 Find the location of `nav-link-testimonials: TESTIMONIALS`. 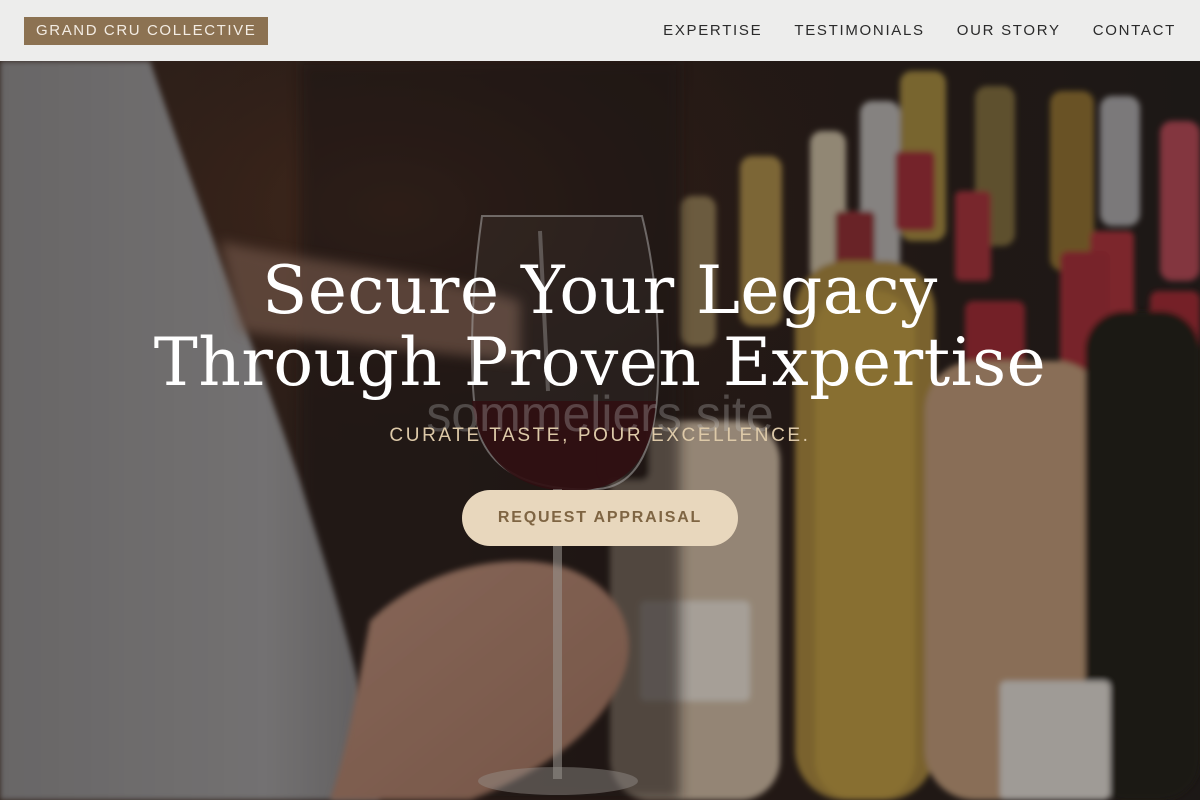

nav-link-testimonials: TESTIMONIALS is located at coordinates (859, 31).